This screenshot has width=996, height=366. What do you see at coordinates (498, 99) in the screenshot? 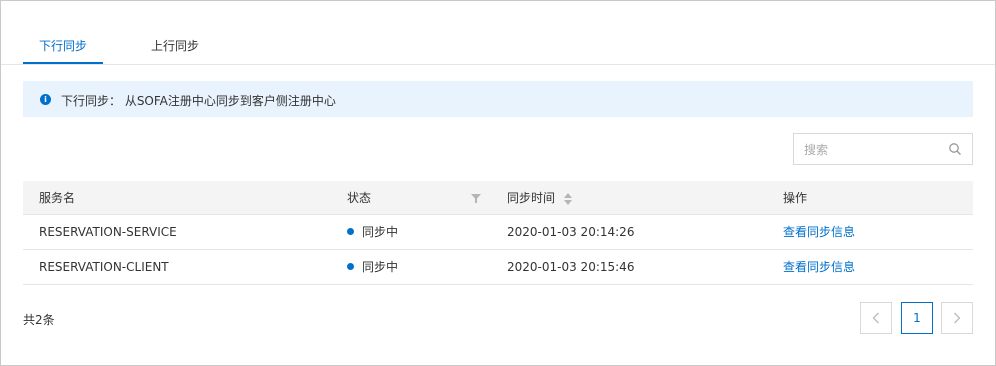
I see `info-notice: i 下行同步： 从SOFA注册中心同步到客户侧注册中心` at bounding box center [498, 99].